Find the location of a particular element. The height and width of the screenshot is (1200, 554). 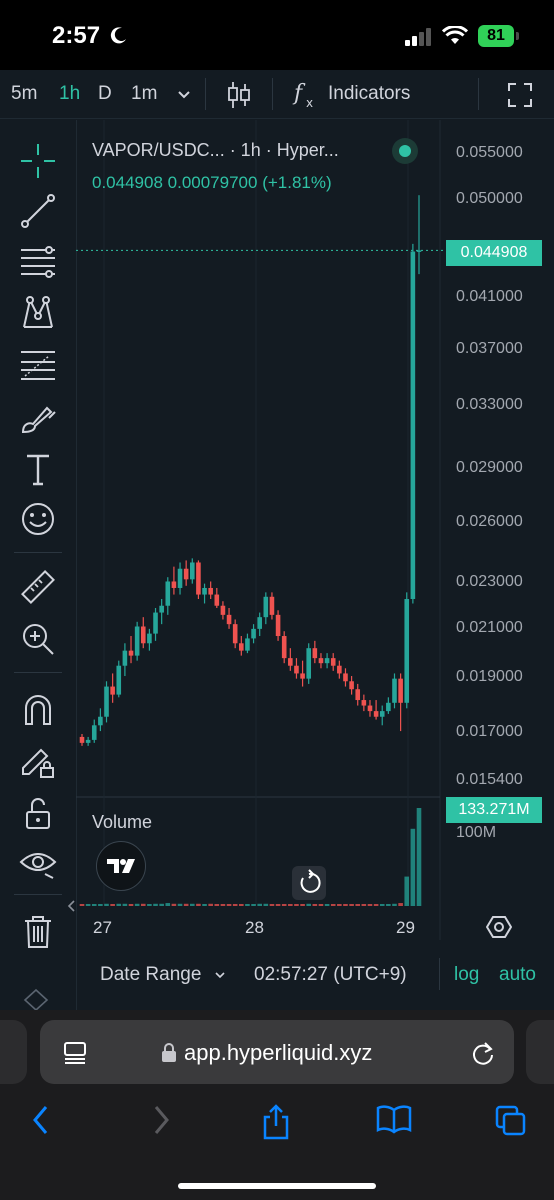

price-axis-label: 0.037000 is located at coordinates (489, 348).